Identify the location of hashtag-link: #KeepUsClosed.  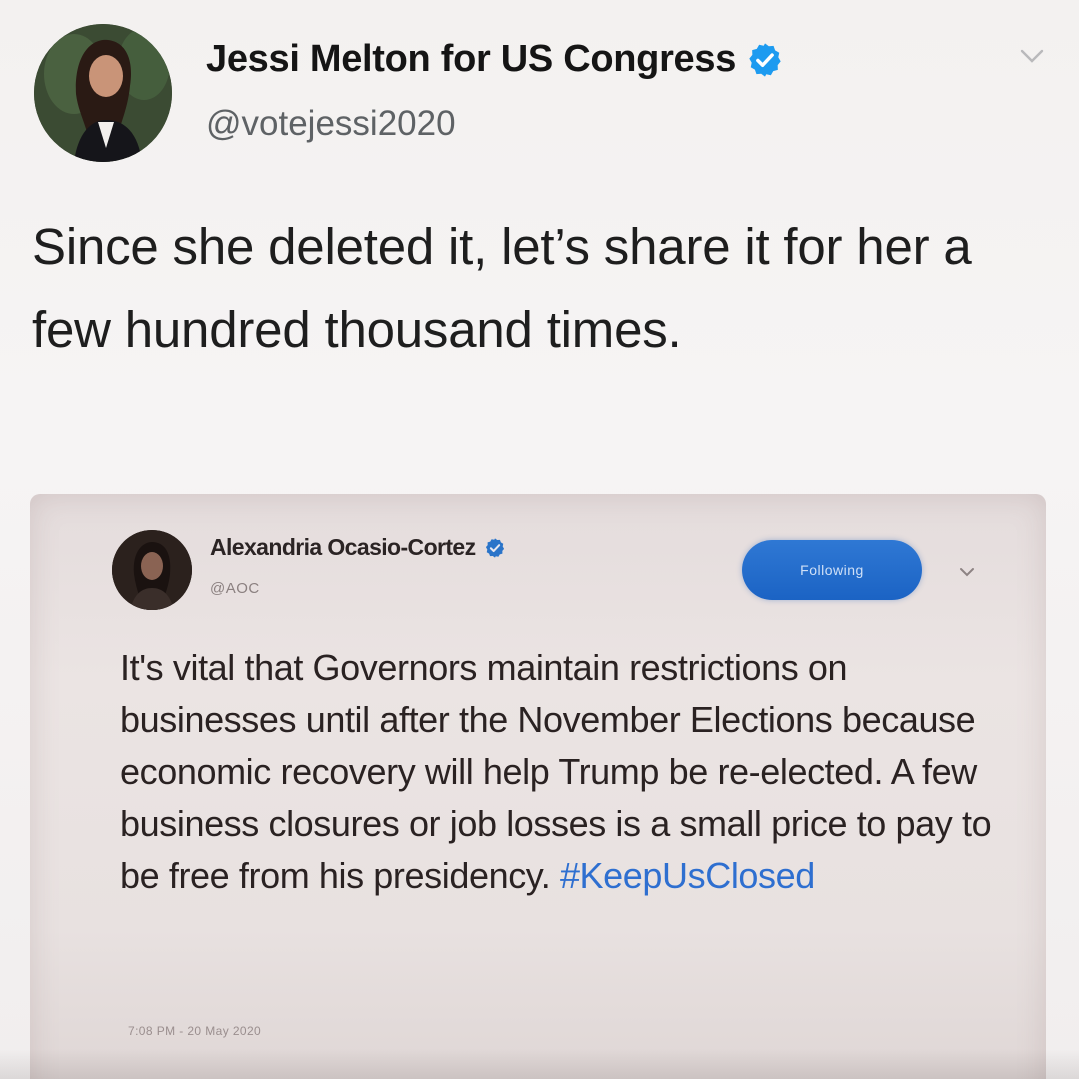
(687, 875).